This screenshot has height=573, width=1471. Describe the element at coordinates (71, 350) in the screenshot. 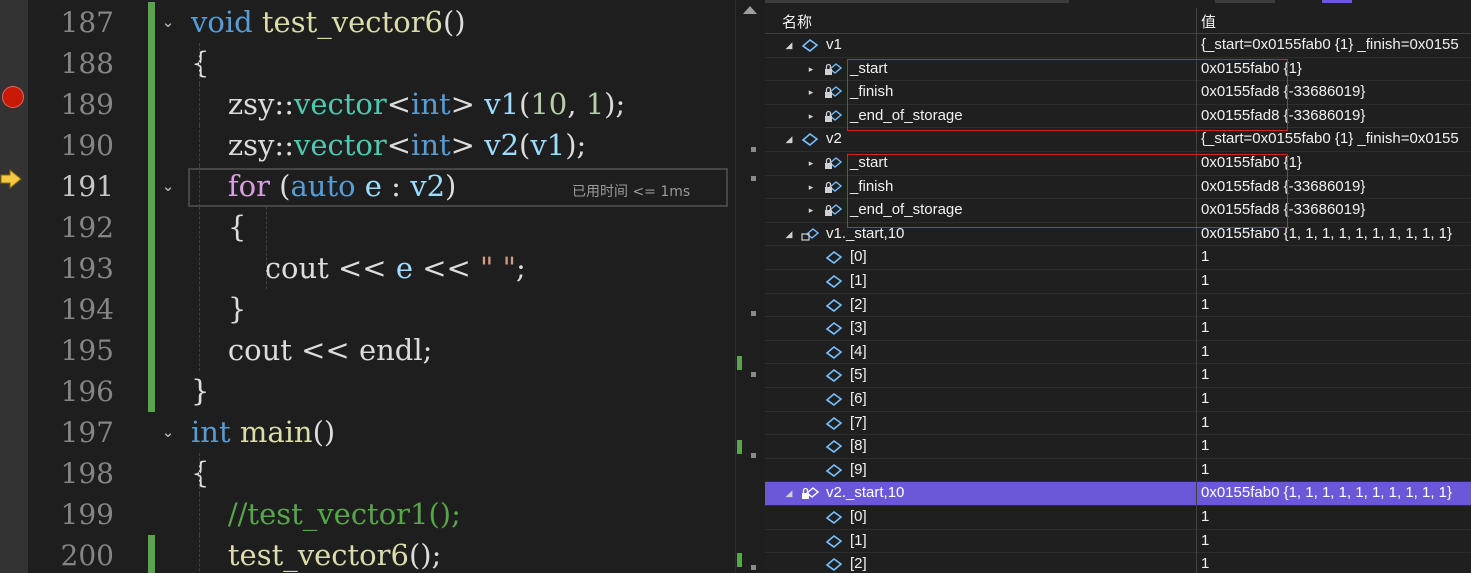

I see `line-number: 195` at that location.